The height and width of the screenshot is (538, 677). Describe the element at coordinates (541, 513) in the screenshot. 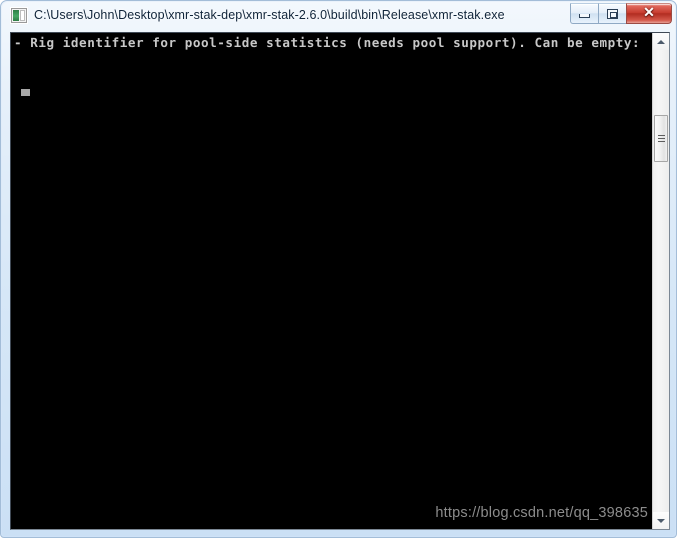

I see `watermark-text: https://blog.csdn.net/qq_398635` at that location.